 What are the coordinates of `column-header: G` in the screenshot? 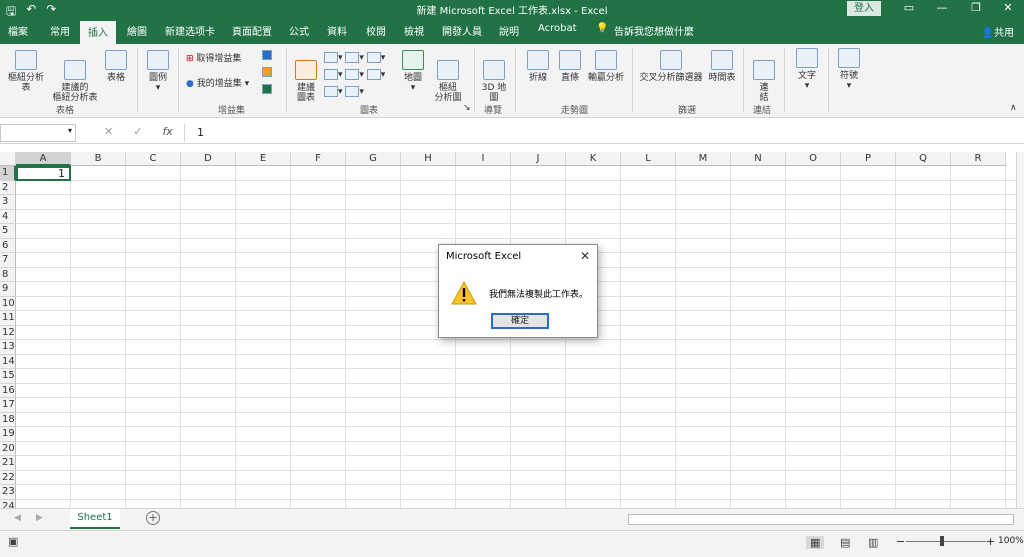 It's located at (373, 159).